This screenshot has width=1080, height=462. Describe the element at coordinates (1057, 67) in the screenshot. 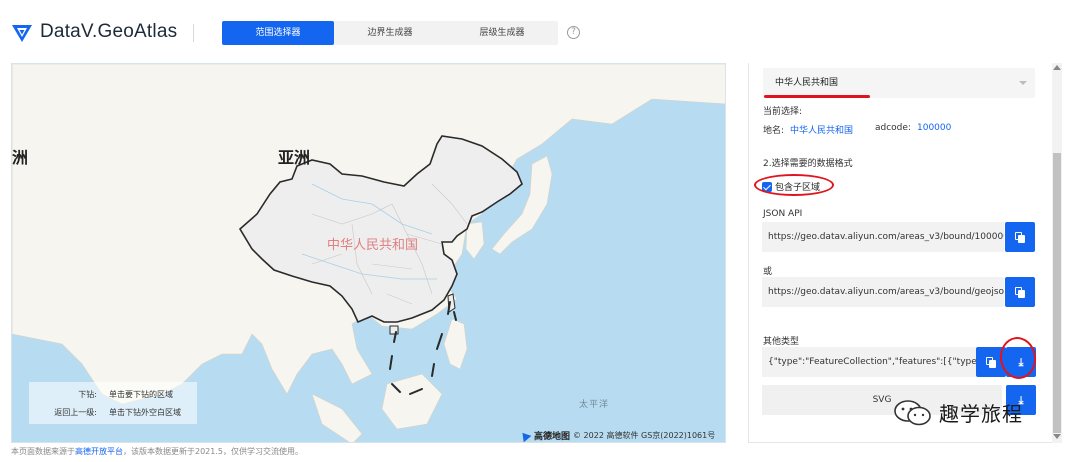

I see `scroll-up-icon` at that location.